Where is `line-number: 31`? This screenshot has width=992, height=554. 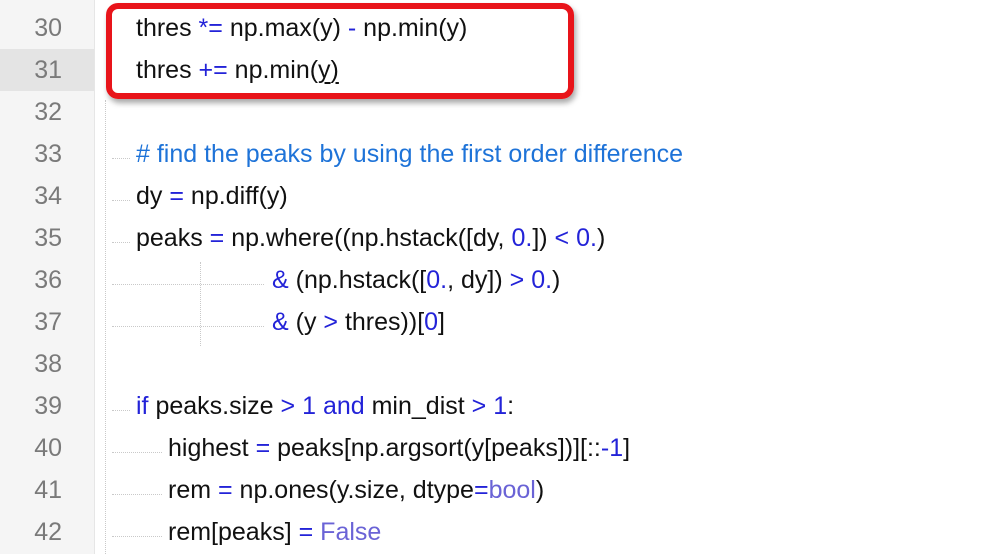
line-number: 31 is located at coordinates (47, 70).